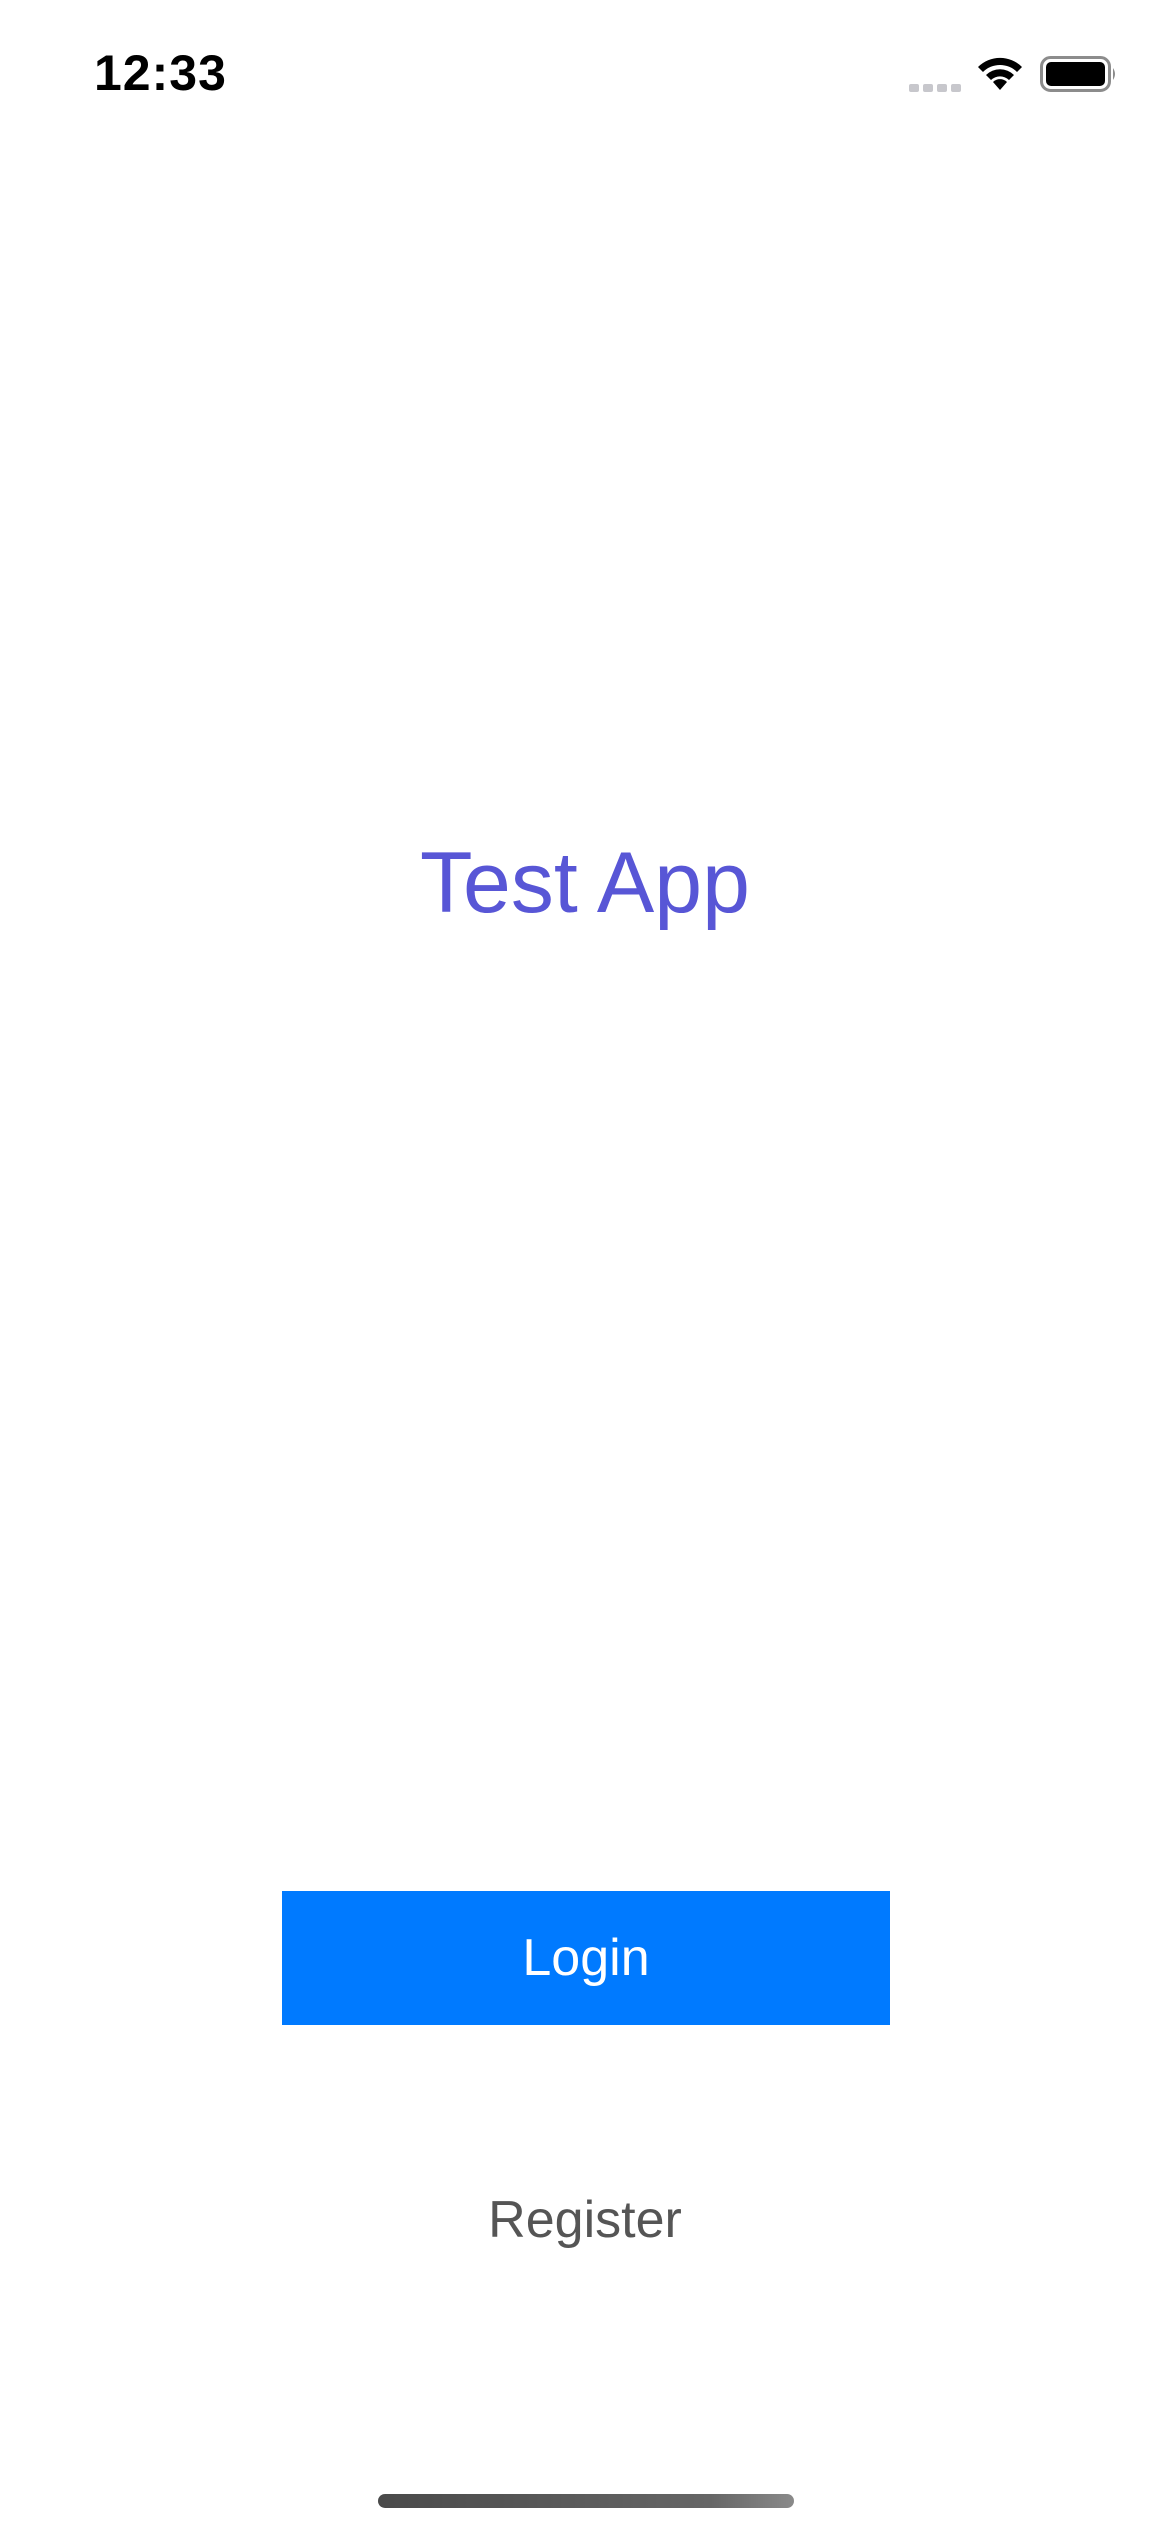 This screenshot has width=1170, height=2532. I want to click on home-indicator, so click(586, 2501).